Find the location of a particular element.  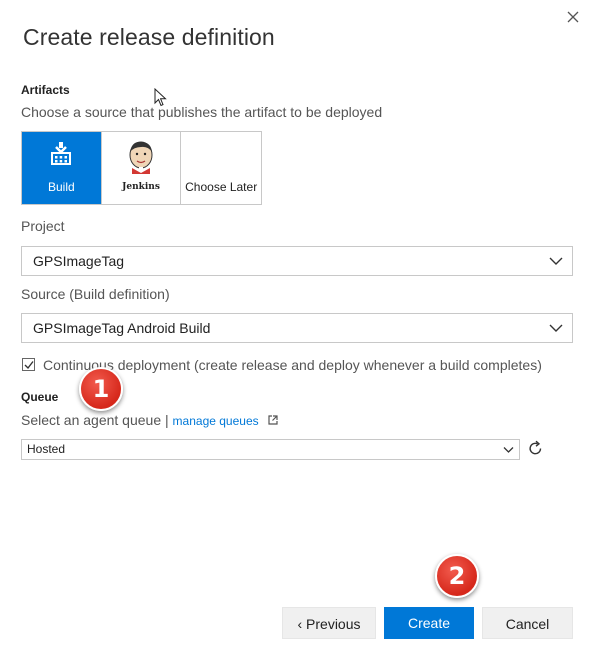

mouse-cursor-icon is located at coordinates (160, 97).